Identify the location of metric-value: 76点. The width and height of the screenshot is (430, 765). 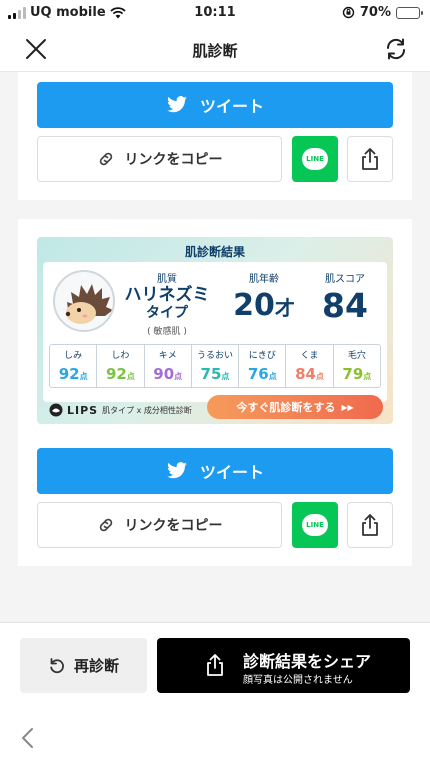
(262, 374).